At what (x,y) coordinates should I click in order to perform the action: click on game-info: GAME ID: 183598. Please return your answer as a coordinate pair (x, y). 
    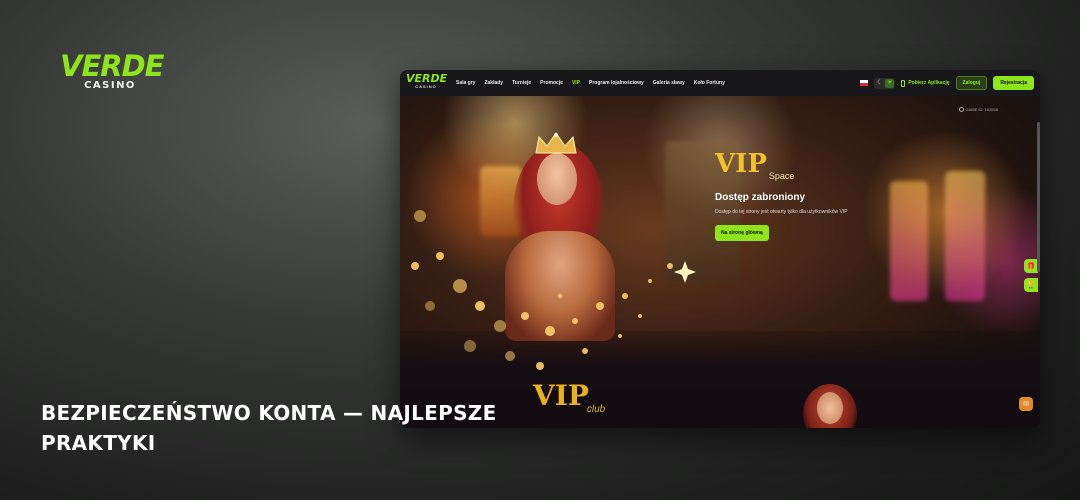
    Looking at the image, I should click on (978, 109).